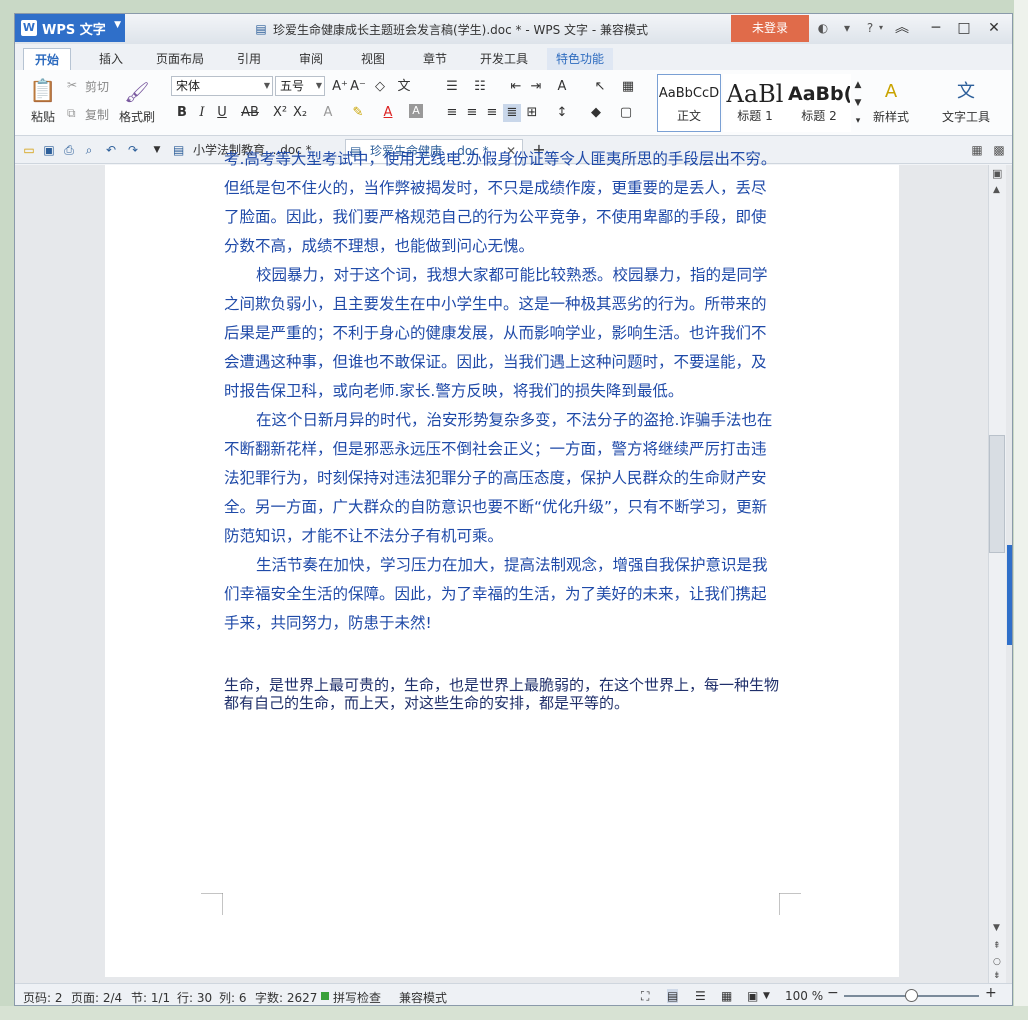 This screenshot has height=1020, width=1028. I want to click on scroll-top-icon: ▣, so click(997, 173).